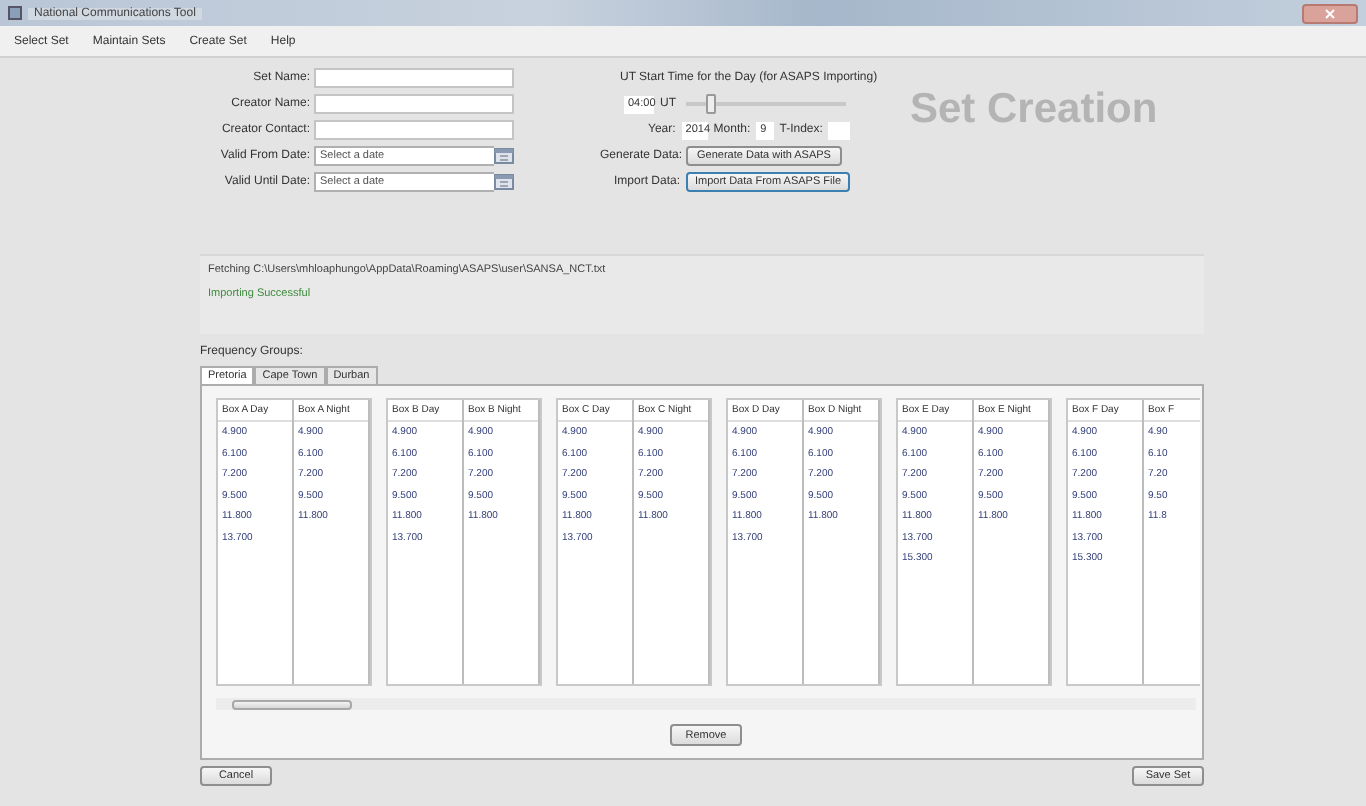  I want to click on t-index-field, so click(839, 130).